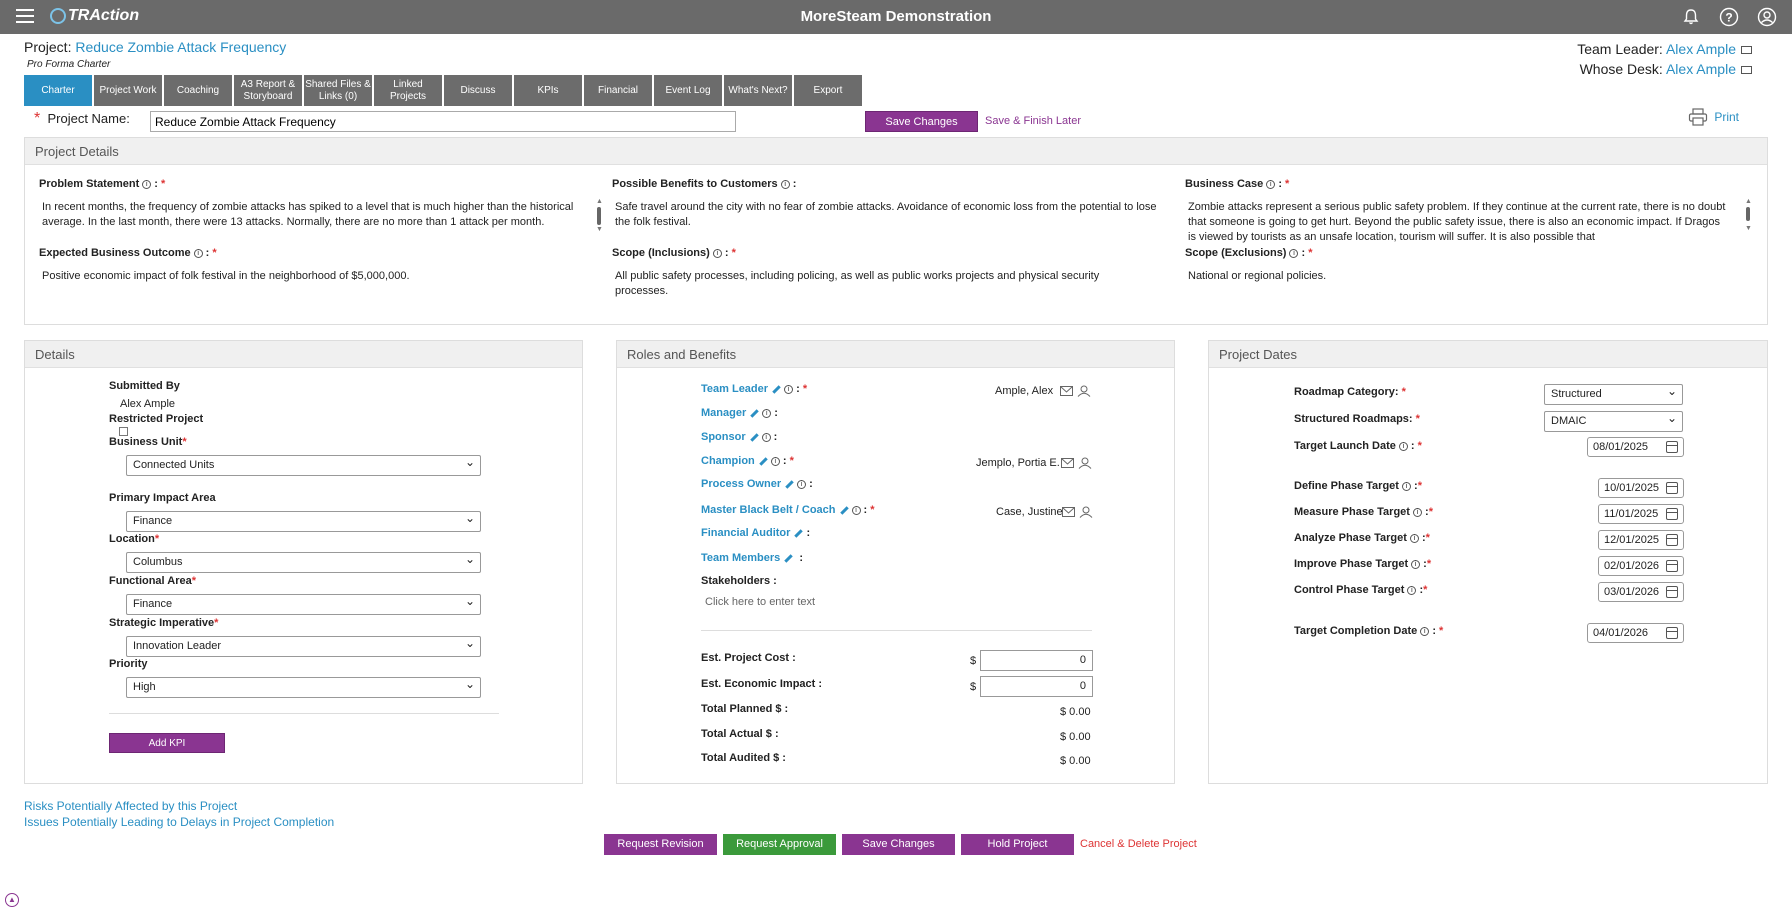  What do you see at coordinates (921, 121) in the screenshot?
I see `save-changes-button: Save Changes` at bounding box center [921, 121].